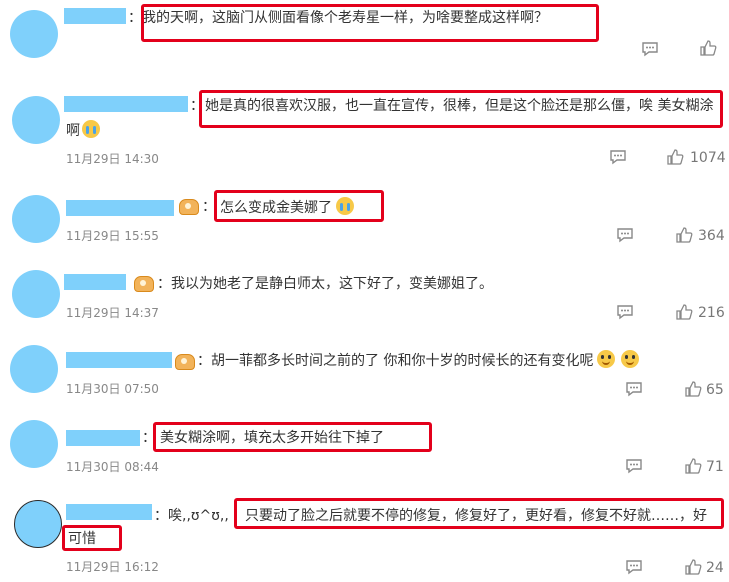 This screenshot has height=582, width=729. I want to click on like-count: 24, so click(715, 568).